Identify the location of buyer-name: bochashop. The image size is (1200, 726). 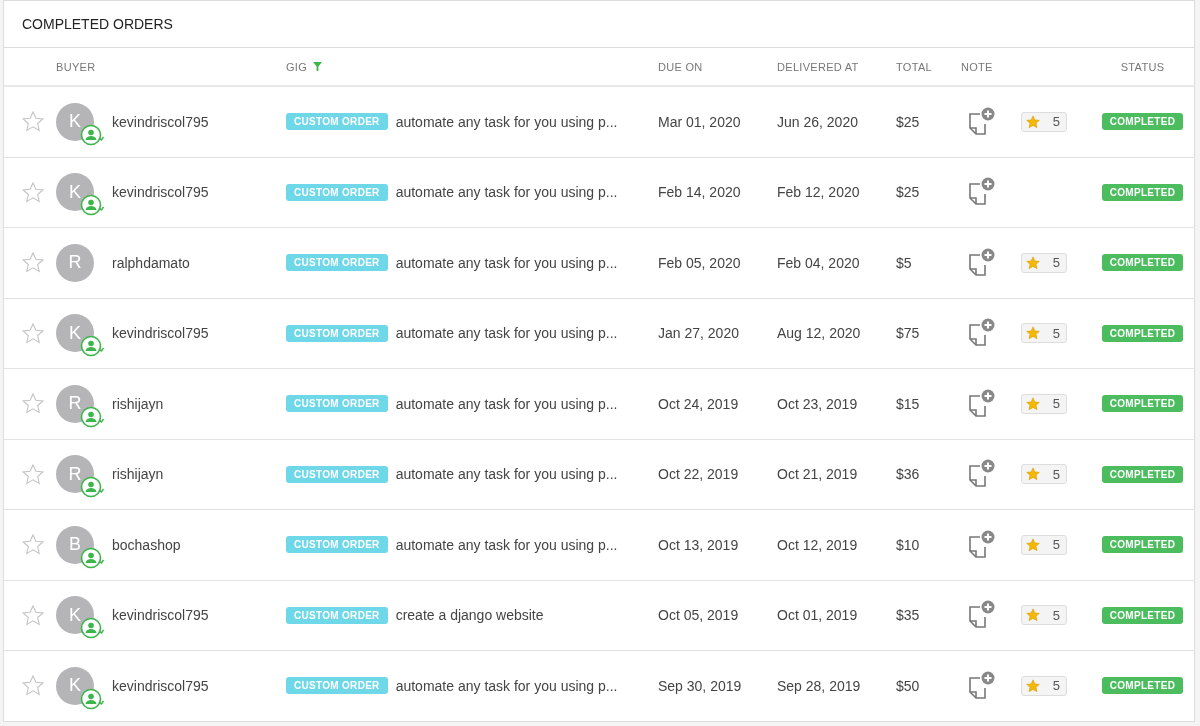
(146, 544).